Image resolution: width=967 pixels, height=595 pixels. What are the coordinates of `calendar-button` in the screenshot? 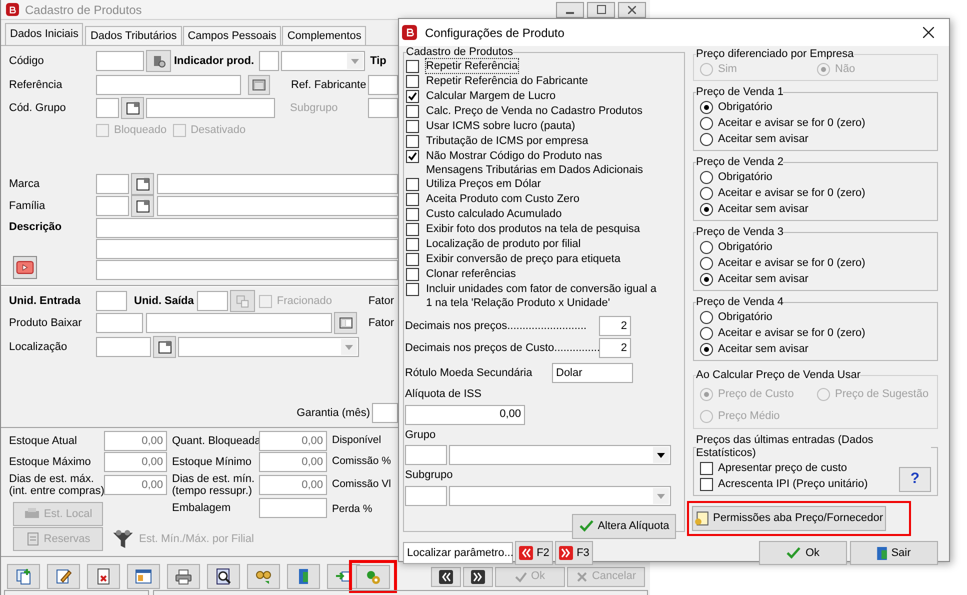 It's located at (259, 85).